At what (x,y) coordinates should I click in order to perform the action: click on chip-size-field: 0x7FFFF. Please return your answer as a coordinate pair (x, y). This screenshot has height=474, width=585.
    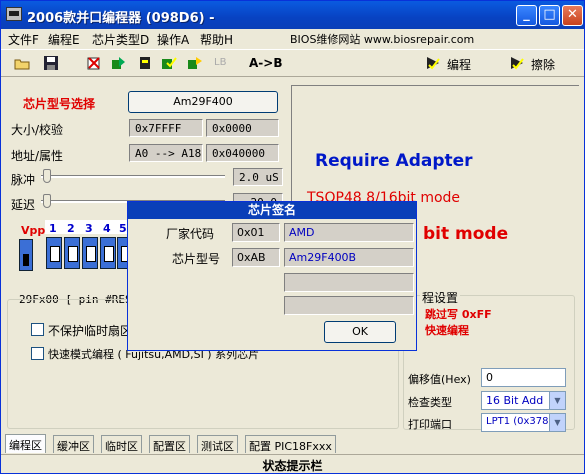
    Looking at the image, I should click on (166, 128).